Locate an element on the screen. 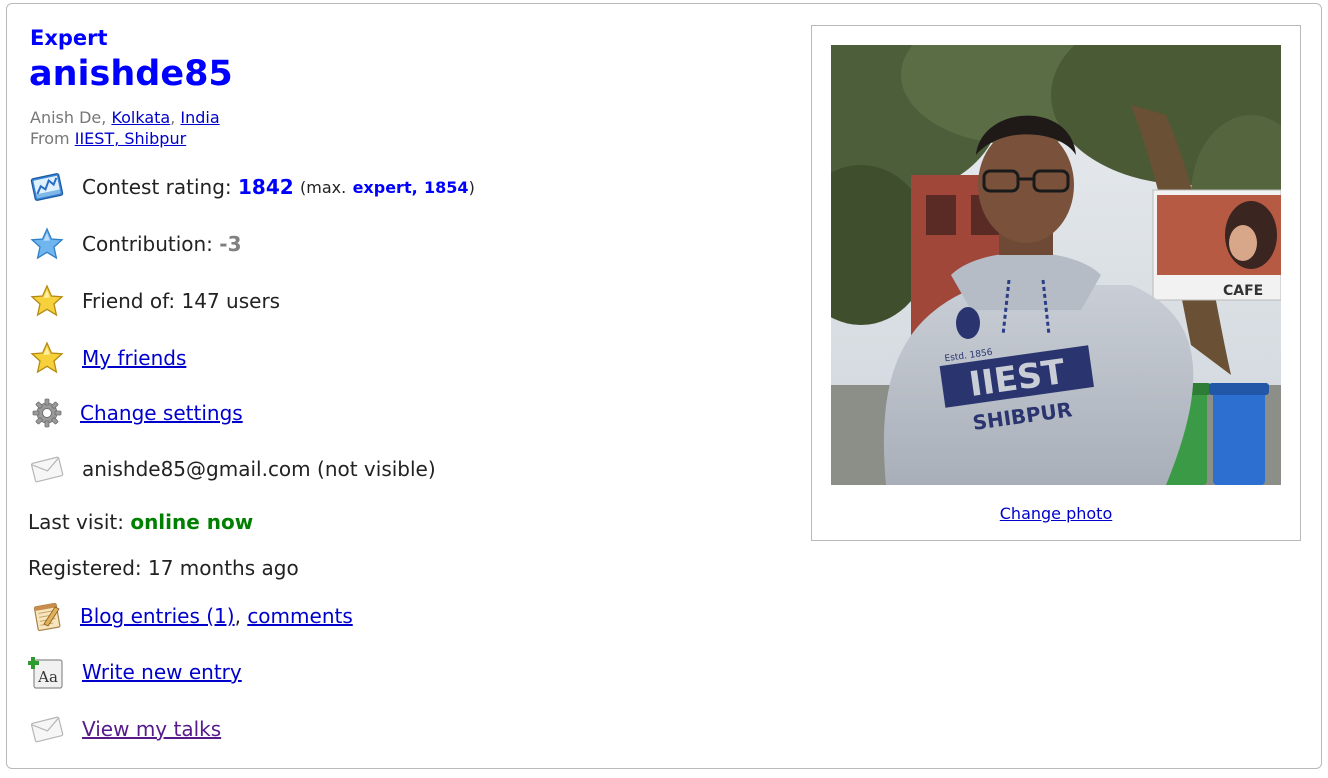 Image resolution: width=1328 pixels, height=778 pixels. my-friends-link: My friends is located at coordinates (134, 358).